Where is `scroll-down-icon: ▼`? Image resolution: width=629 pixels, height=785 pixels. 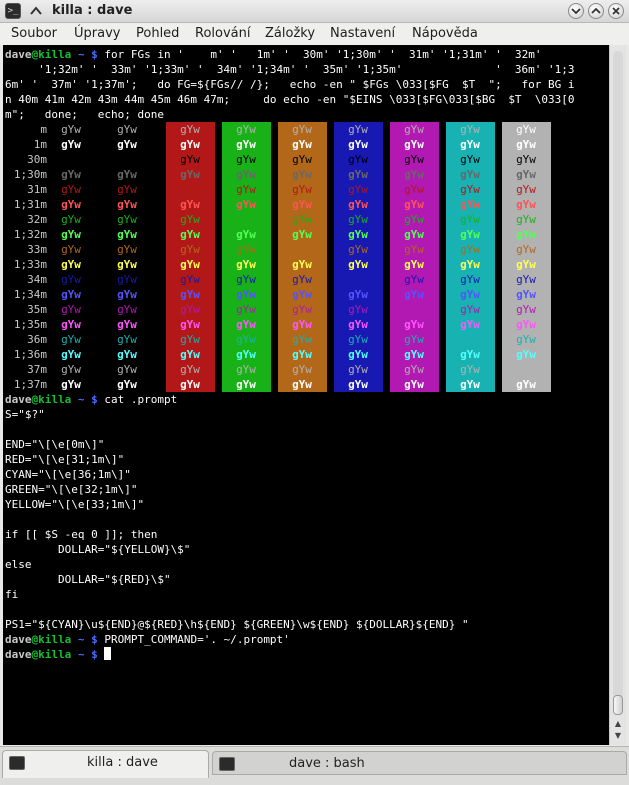
scroll-down-icon: ▼ is located at coordinates (618, 736).